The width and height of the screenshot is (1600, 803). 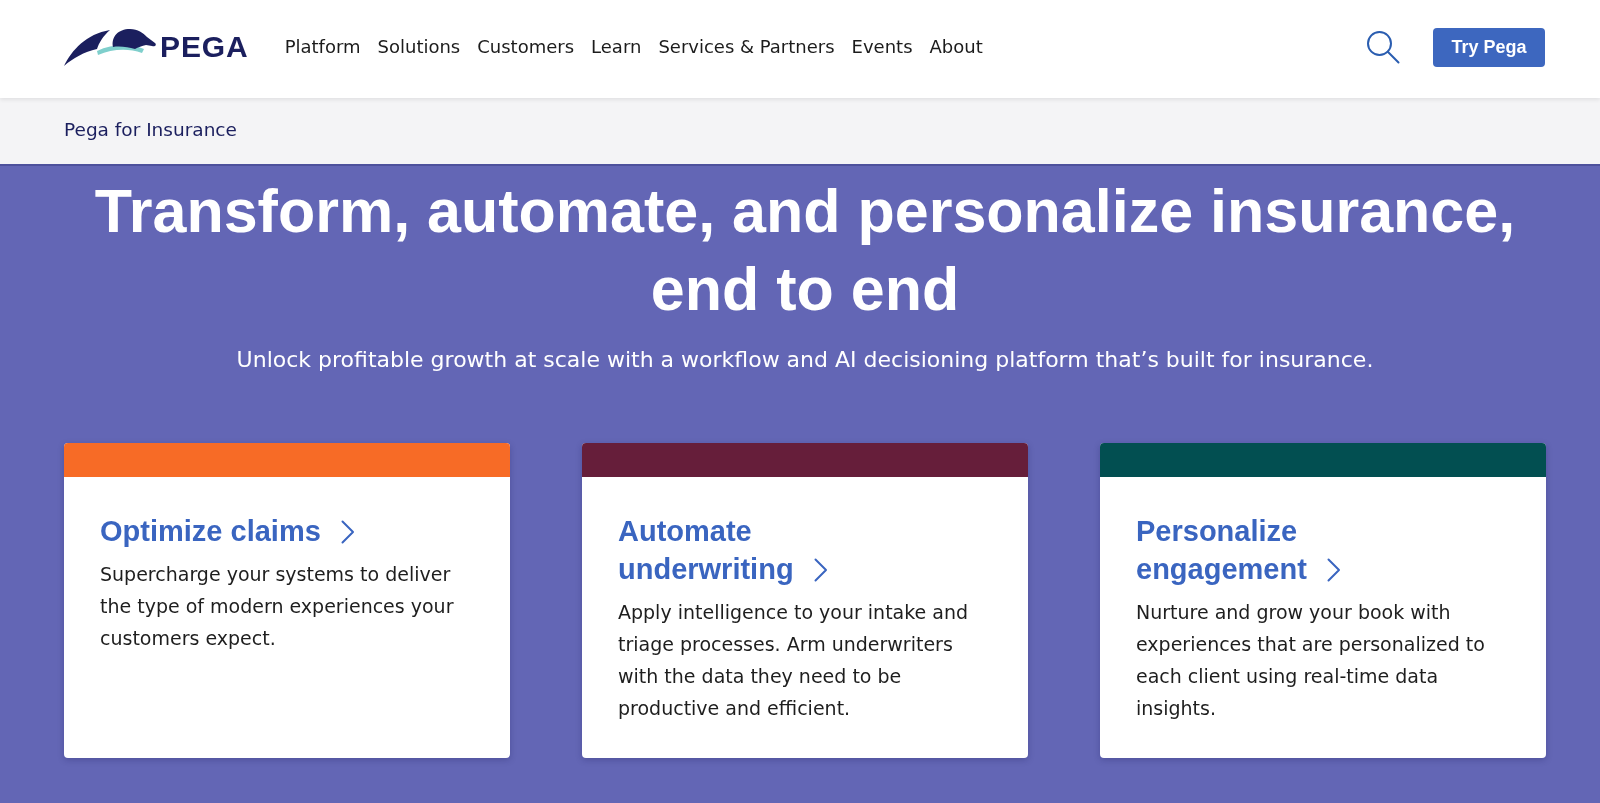 I want to click on hero-subtitle: Unlock profitable growth at scale with a workflow and AI decisioning platform that’s built for insurance., so click(x=805, y=360).